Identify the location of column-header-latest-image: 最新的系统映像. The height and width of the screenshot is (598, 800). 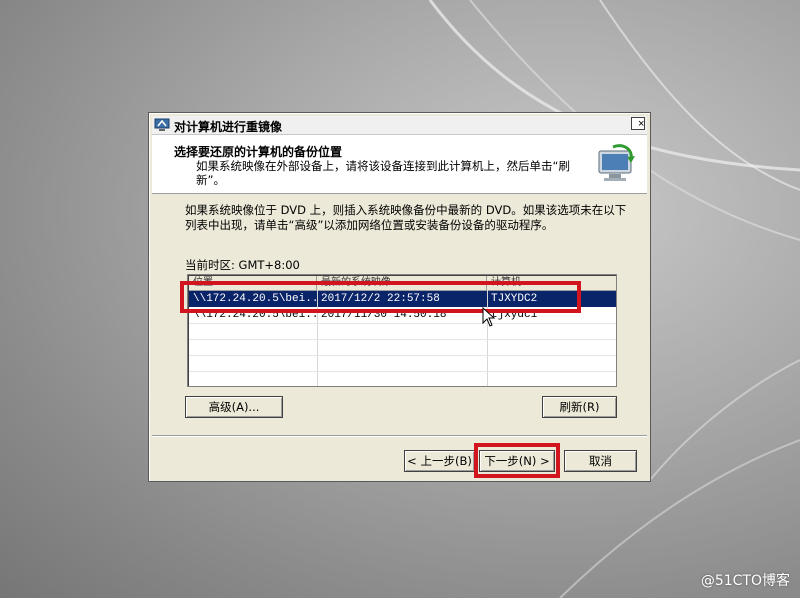
(402, 283).